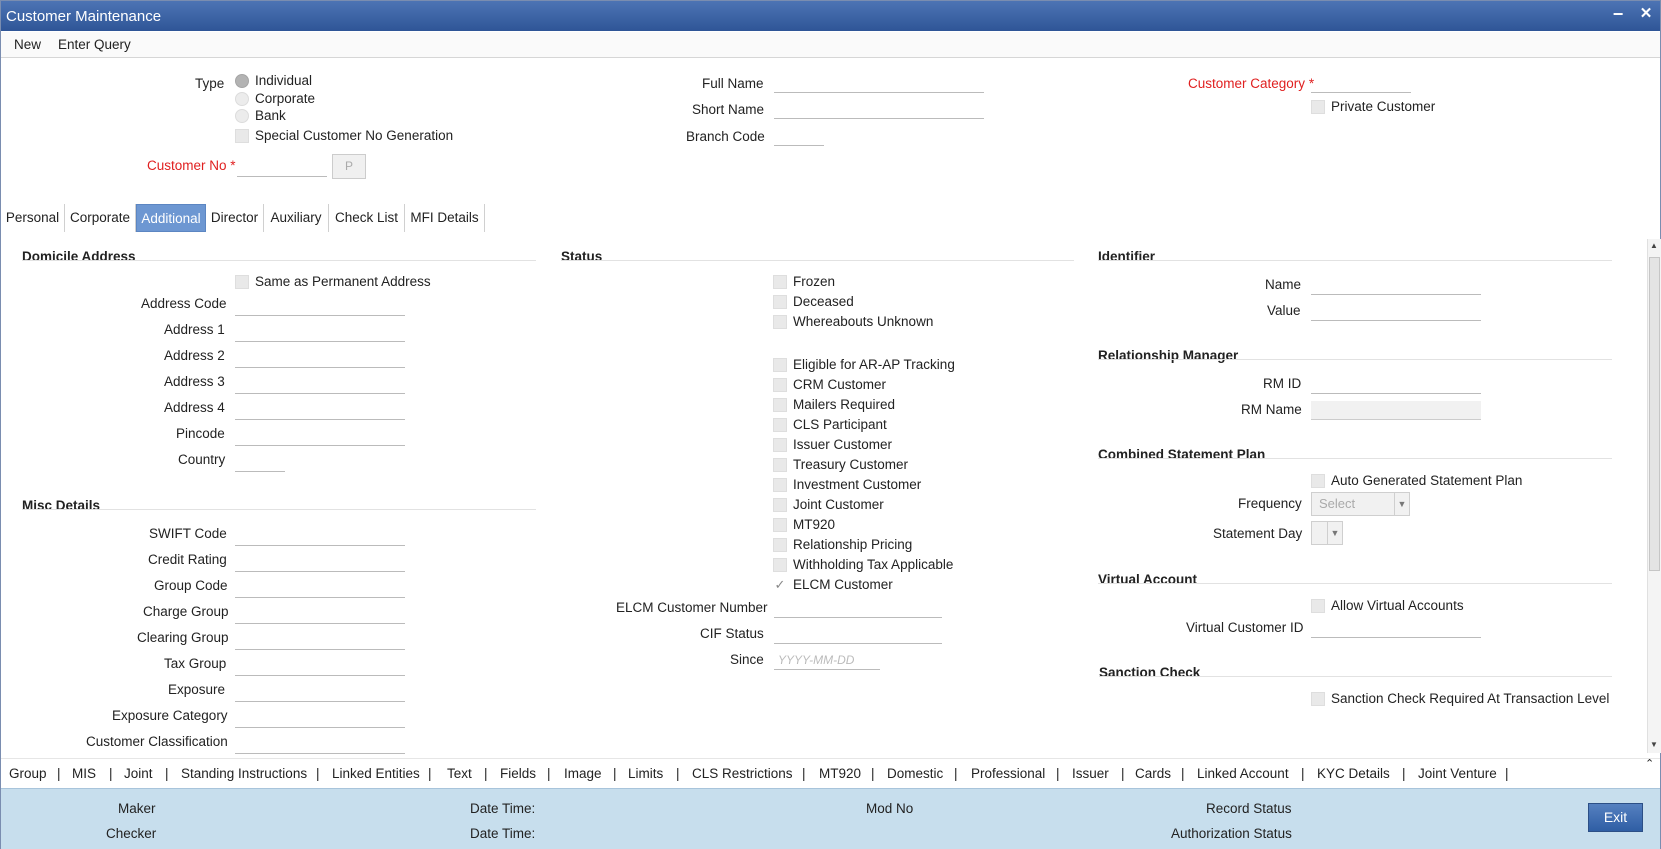  I want to click on menu-enter-query: Enter Query, so click(94, 44).